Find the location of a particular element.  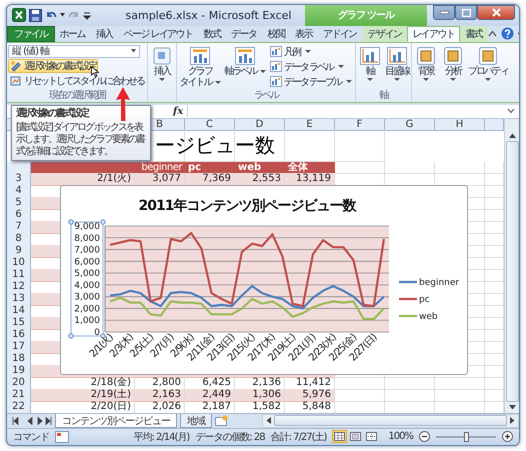

ribbon-tab: ホーム is located at coordinates (72, 34).